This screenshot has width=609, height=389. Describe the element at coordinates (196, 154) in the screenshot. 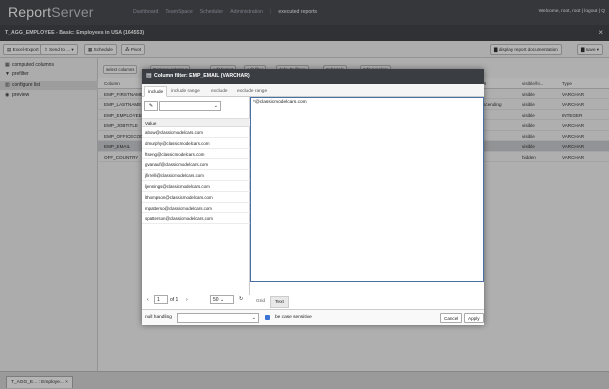

I see `list-item: ftseng@classicmodelcars.com` at that location.